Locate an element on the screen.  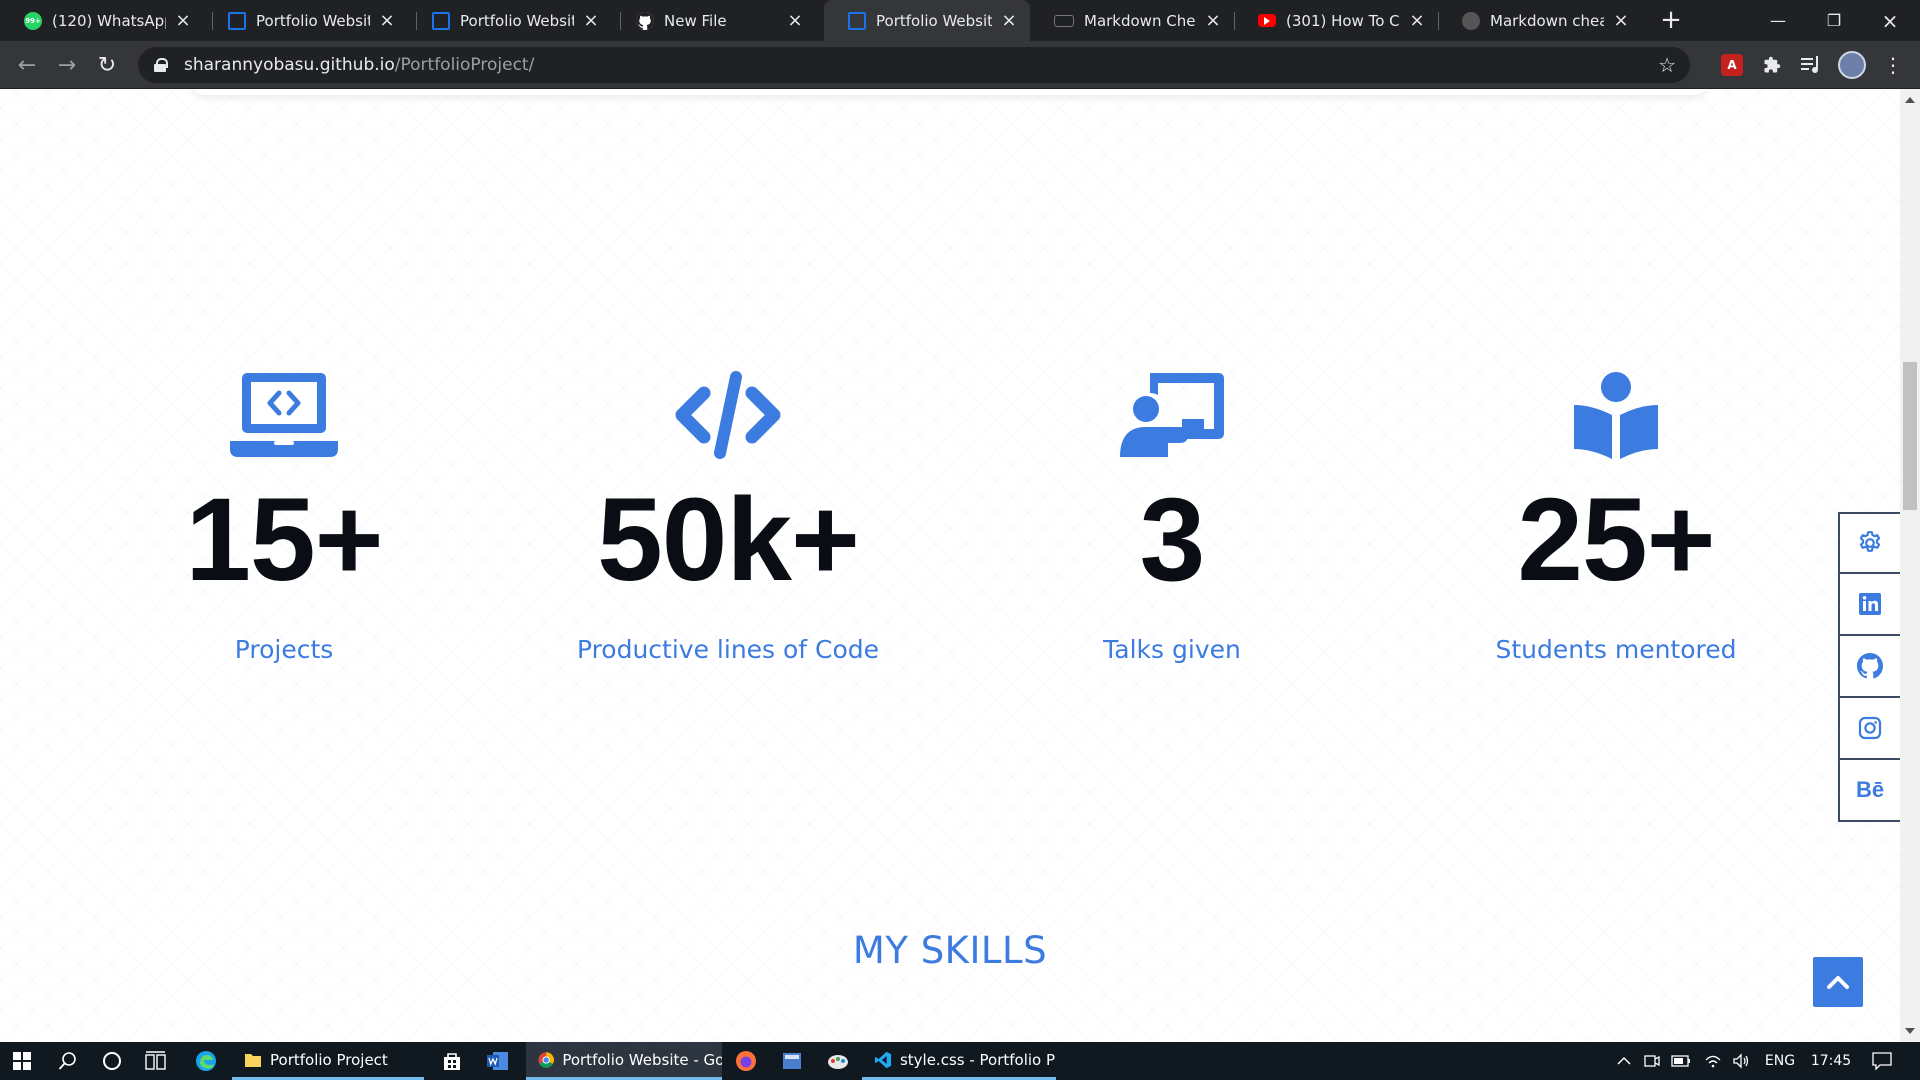
tab-portfolio-2: Portfolio Website × is located at coordinates (510, 20).